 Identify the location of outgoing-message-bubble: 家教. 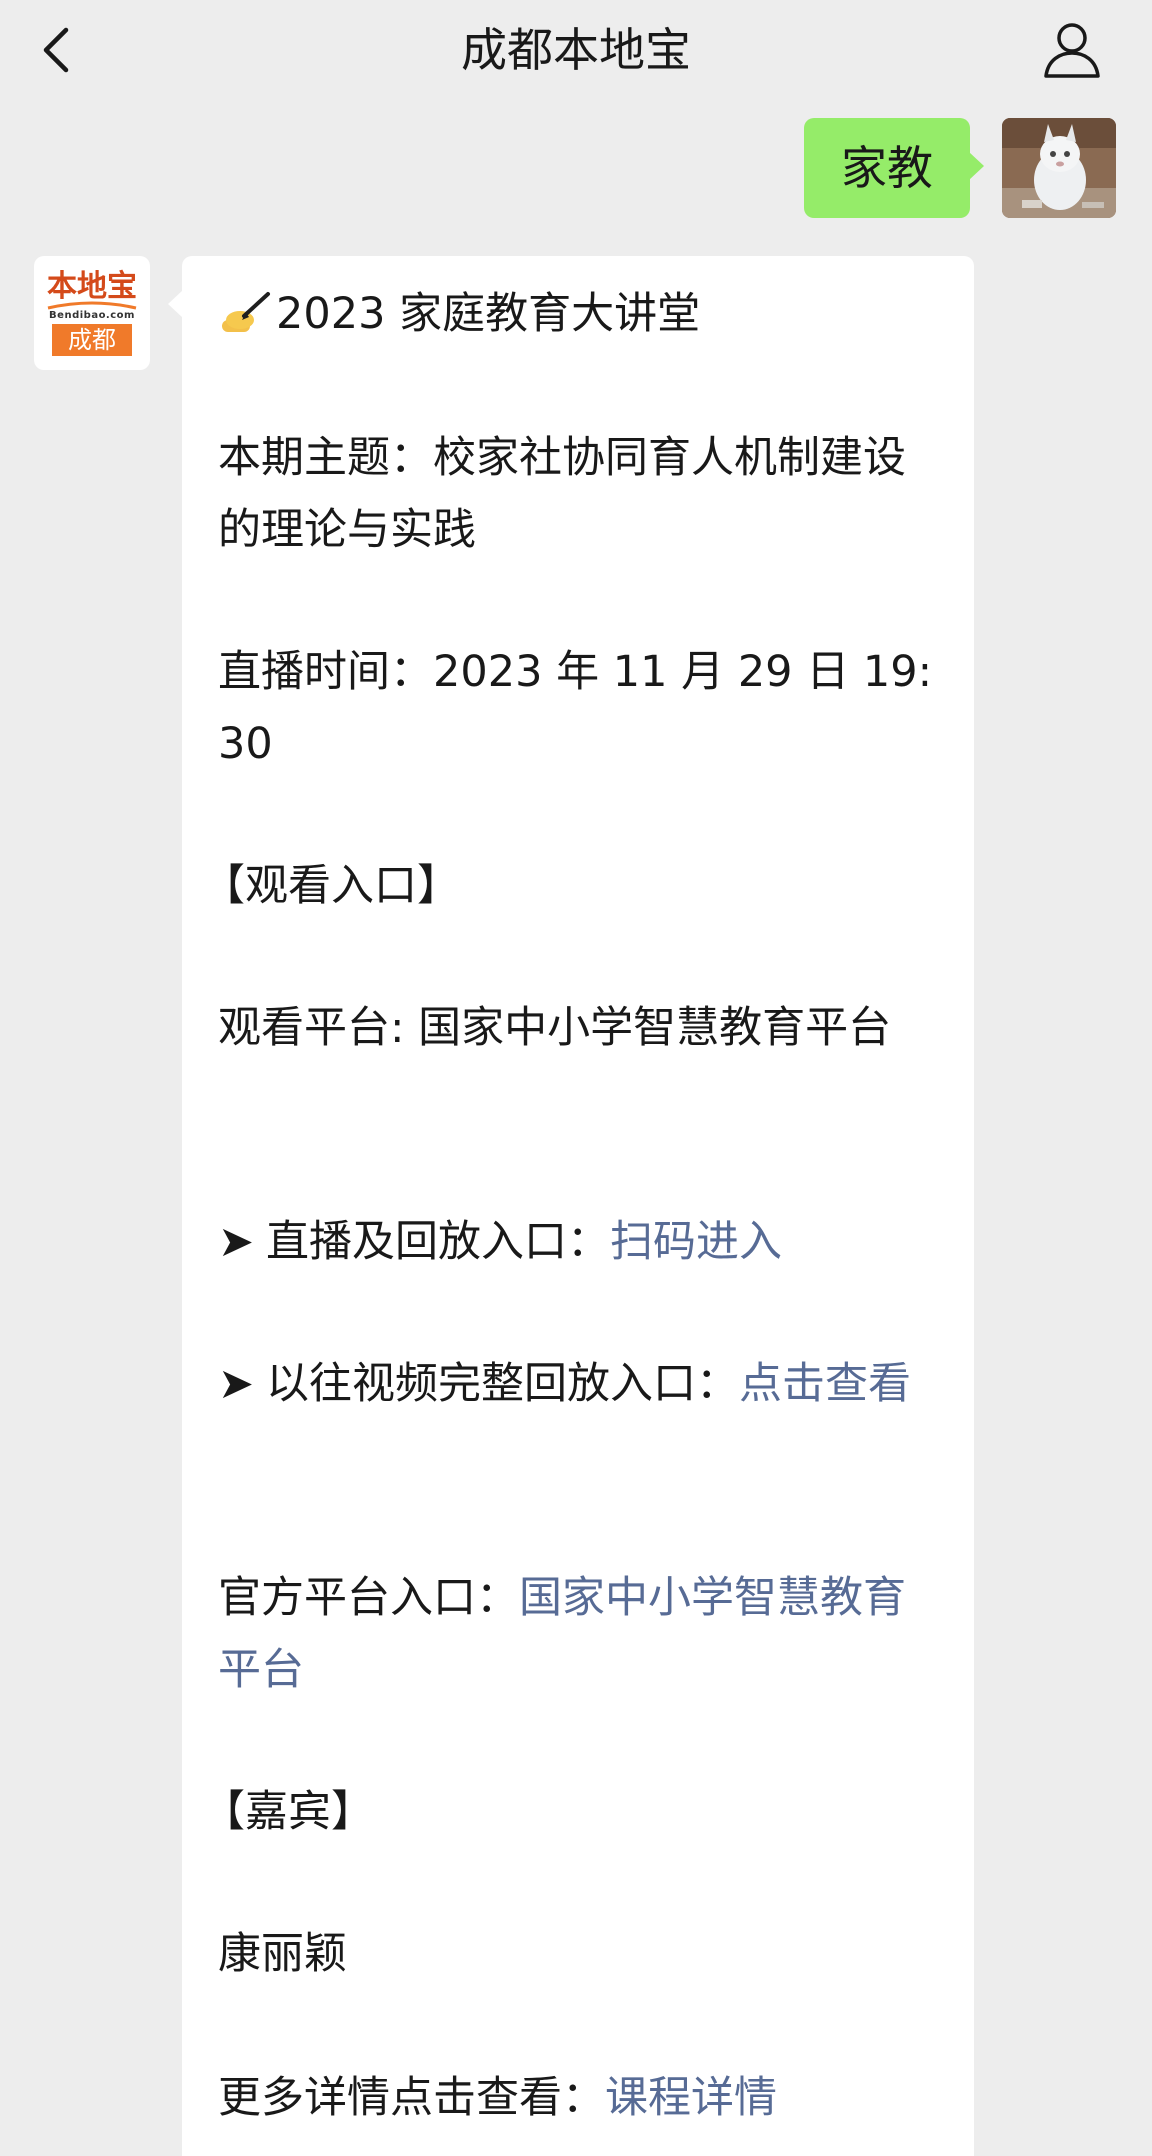
(894, 168).